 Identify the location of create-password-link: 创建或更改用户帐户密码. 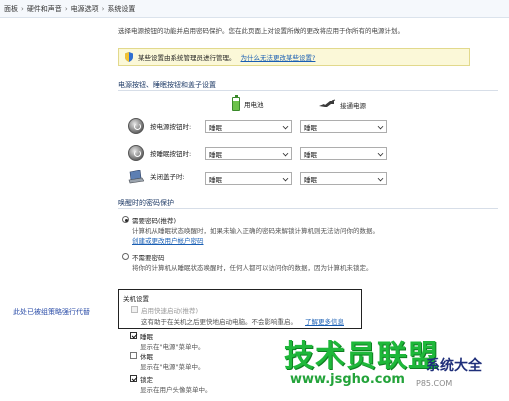
(168, 240).